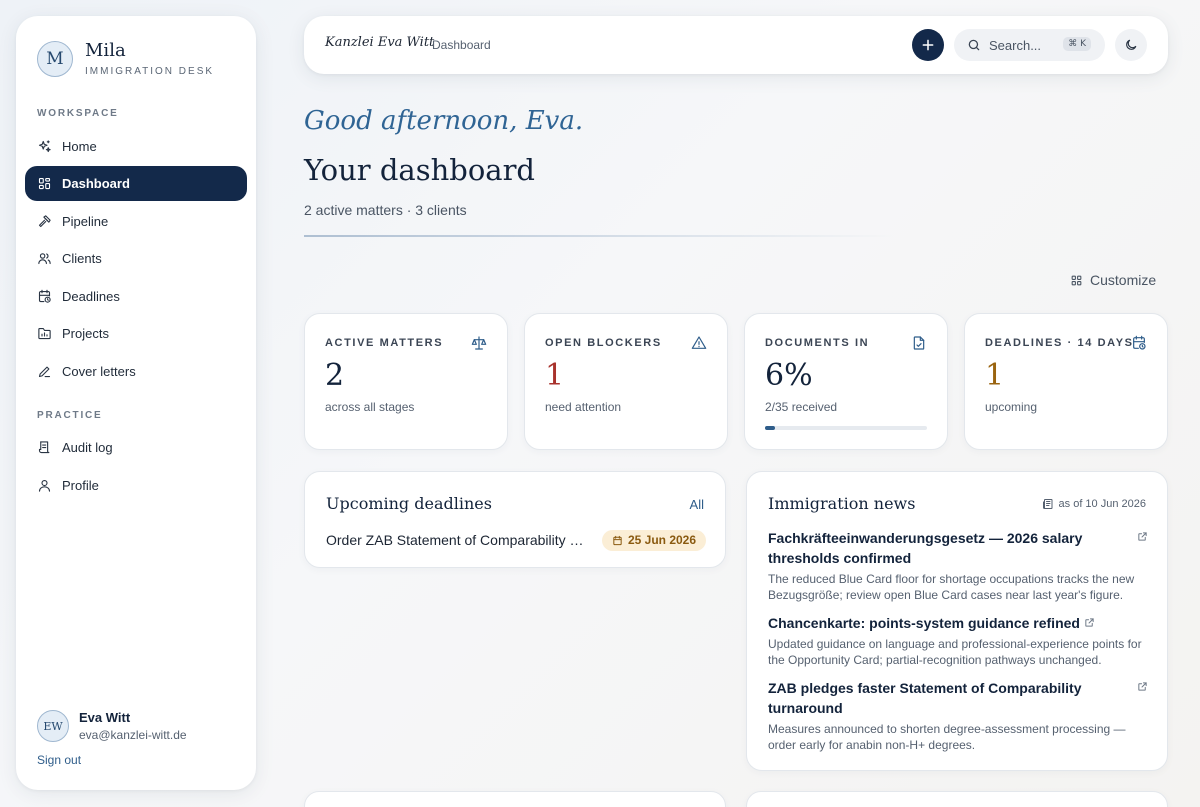 The image size is (1200, 807). I want to click on sidebar-item-cover-letters: Cover letters, so click(136, 371).